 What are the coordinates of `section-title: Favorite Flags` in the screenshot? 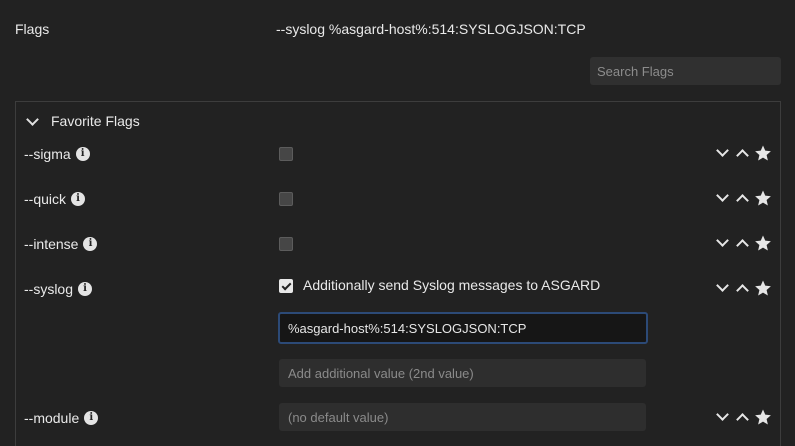 It's located at (95, 121).